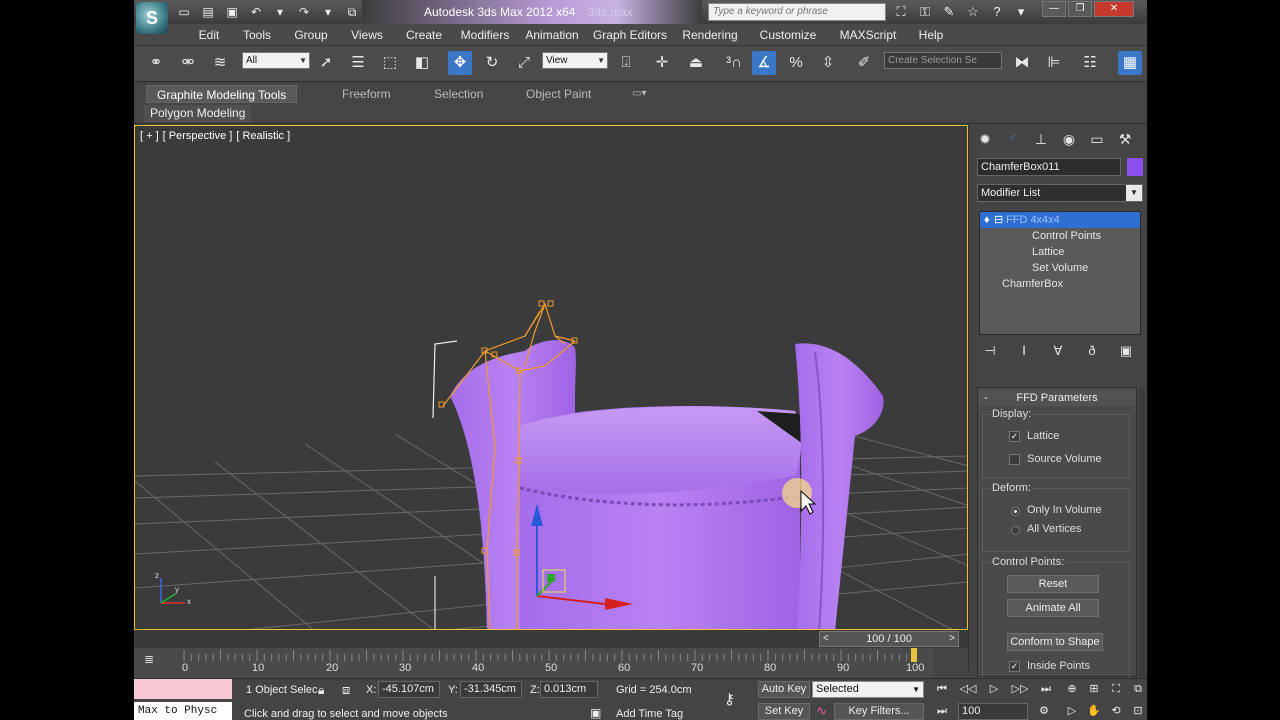 Image resolution: width=1280 pixels, height=720 pixels. I want to click on binoculars-icon: ⛶, so click(901, 12).